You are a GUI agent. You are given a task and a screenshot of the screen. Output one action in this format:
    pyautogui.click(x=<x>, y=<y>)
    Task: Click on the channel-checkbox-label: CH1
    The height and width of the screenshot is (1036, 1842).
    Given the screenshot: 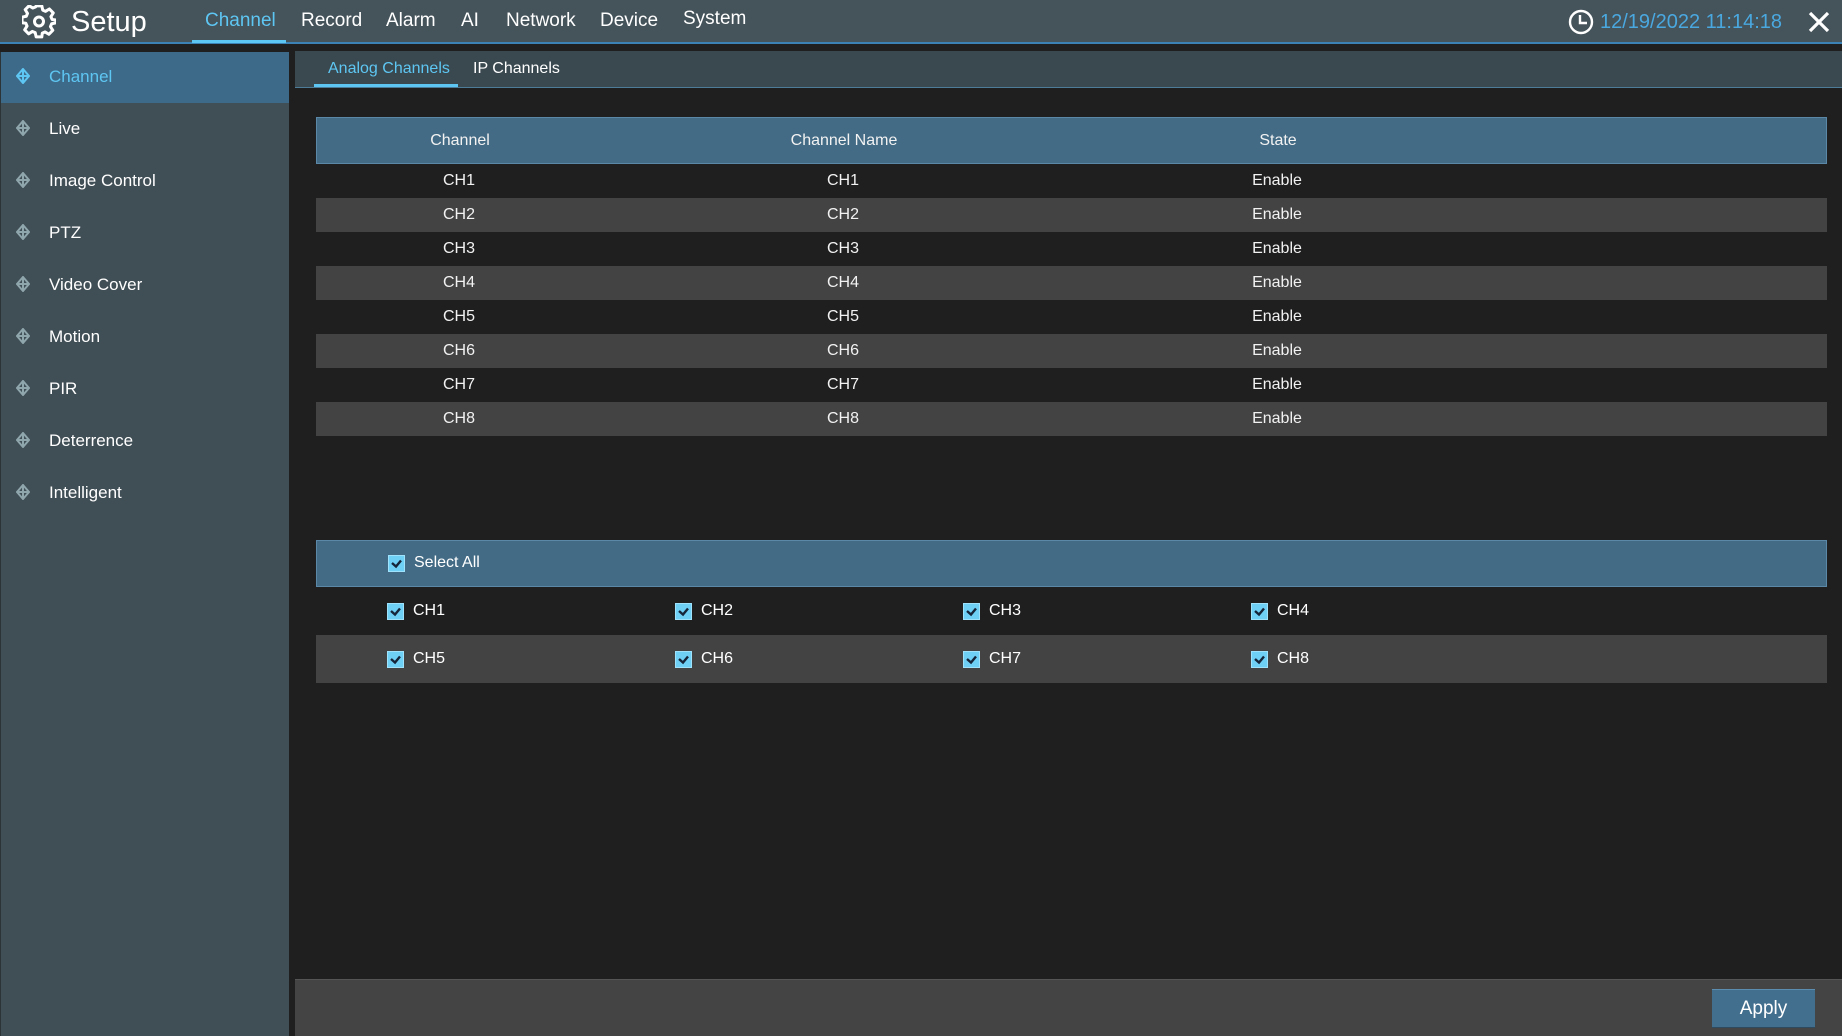 What is the action you would take?
    pyautogui.click(x=429, y=610)
    